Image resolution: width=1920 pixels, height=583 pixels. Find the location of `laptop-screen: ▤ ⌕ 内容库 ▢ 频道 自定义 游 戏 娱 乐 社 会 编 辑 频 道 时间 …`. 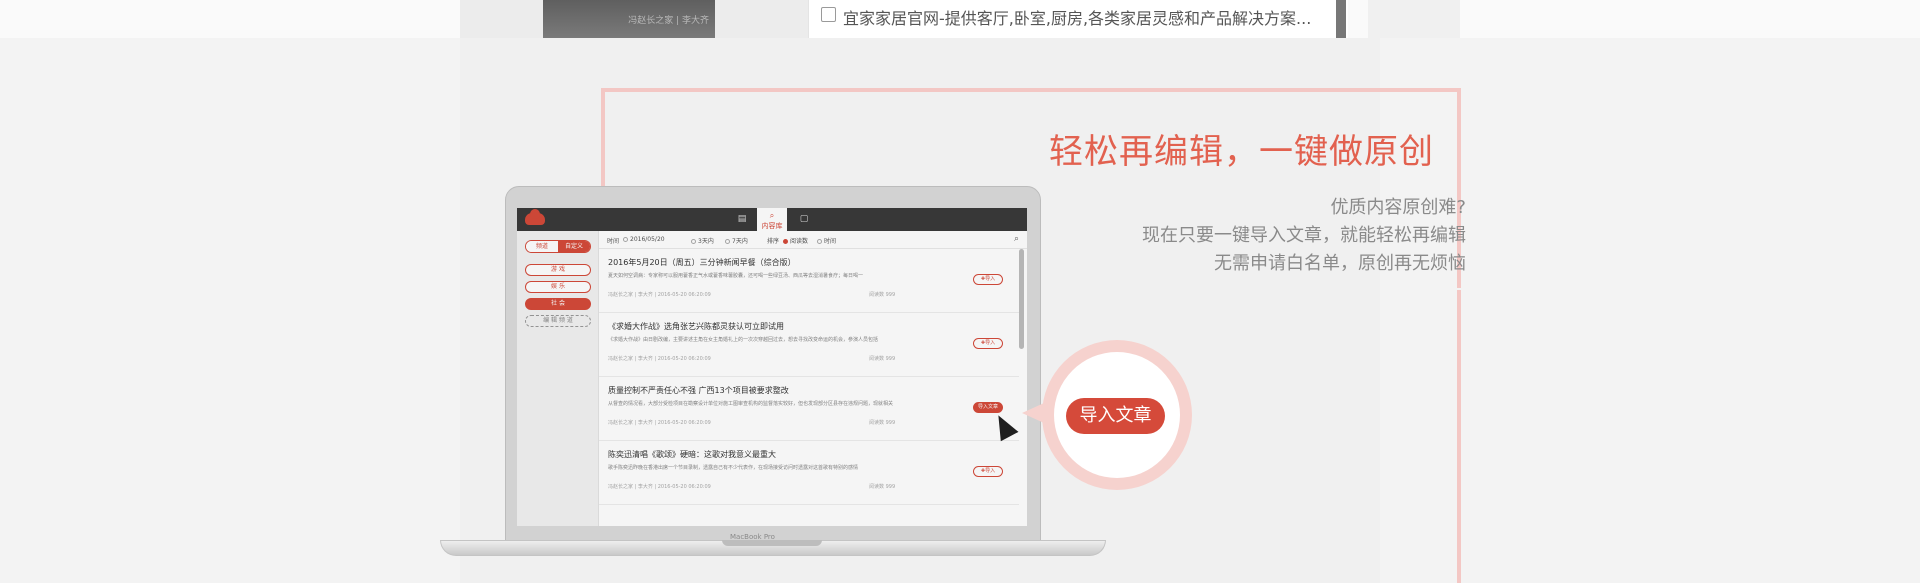

laptop-screen: ▤ ⌕ 内容库 ▢ 频道 自定义 游 戏 娱 乐 社 会 编 辑 频 道 时间 … is located at coordinates (772, 367).